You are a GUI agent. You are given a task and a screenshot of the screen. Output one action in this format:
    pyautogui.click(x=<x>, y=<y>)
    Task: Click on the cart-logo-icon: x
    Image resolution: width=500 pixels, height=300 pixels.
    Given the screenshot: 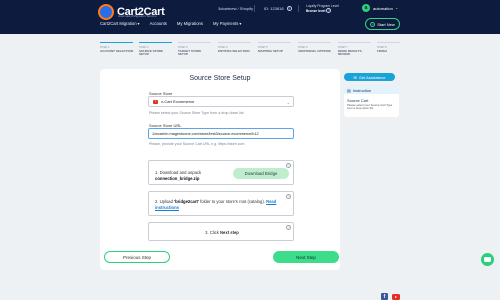 What is the action you would take?
    pyautogui.click(x=155, y=101)
    